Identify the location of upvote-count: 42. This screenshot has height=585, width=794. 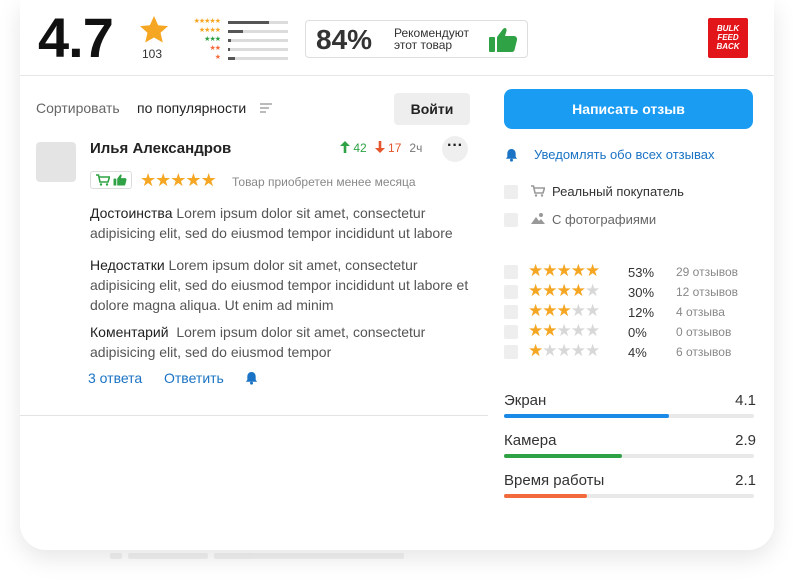
(360, 148).